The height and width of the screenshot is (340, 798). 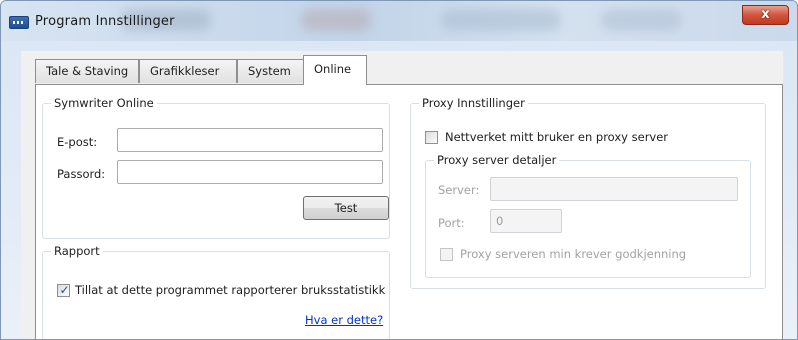 I want to click on online-group-legend: Symwriter Online, so click(x=104, y=103).